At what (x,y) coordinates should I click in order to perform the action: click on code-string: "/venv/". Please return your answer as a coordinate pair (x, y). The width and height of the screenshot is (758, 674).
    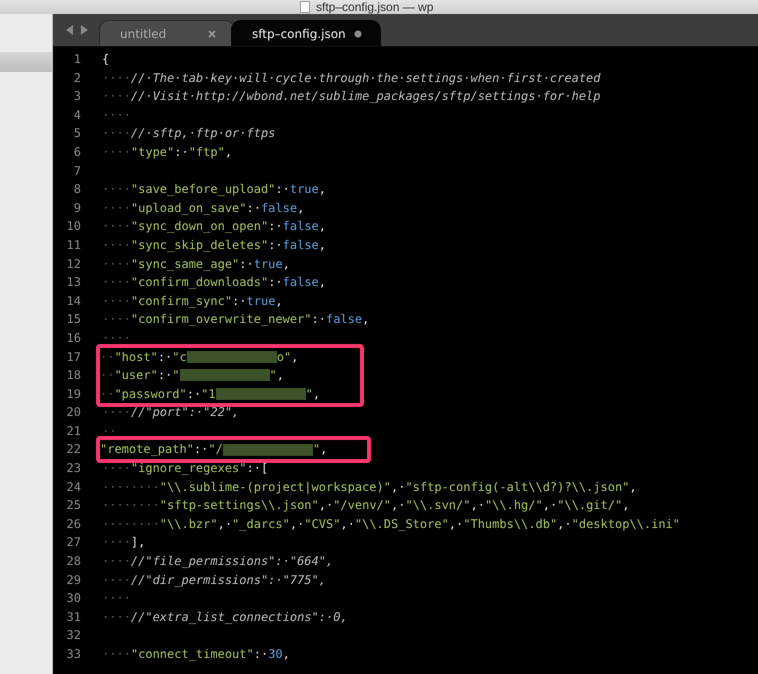
    Looking at the image, I should click on (362, 505).